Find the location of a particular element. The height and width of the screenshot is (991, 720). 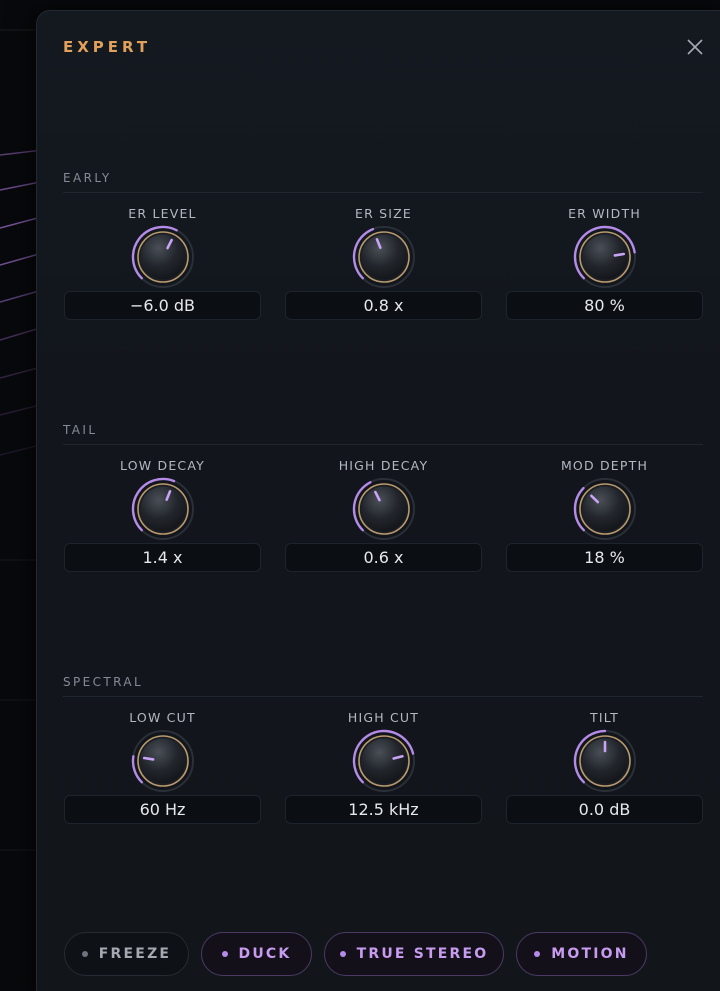

toggle-label: DUCK is located at coordinates (265, 954).